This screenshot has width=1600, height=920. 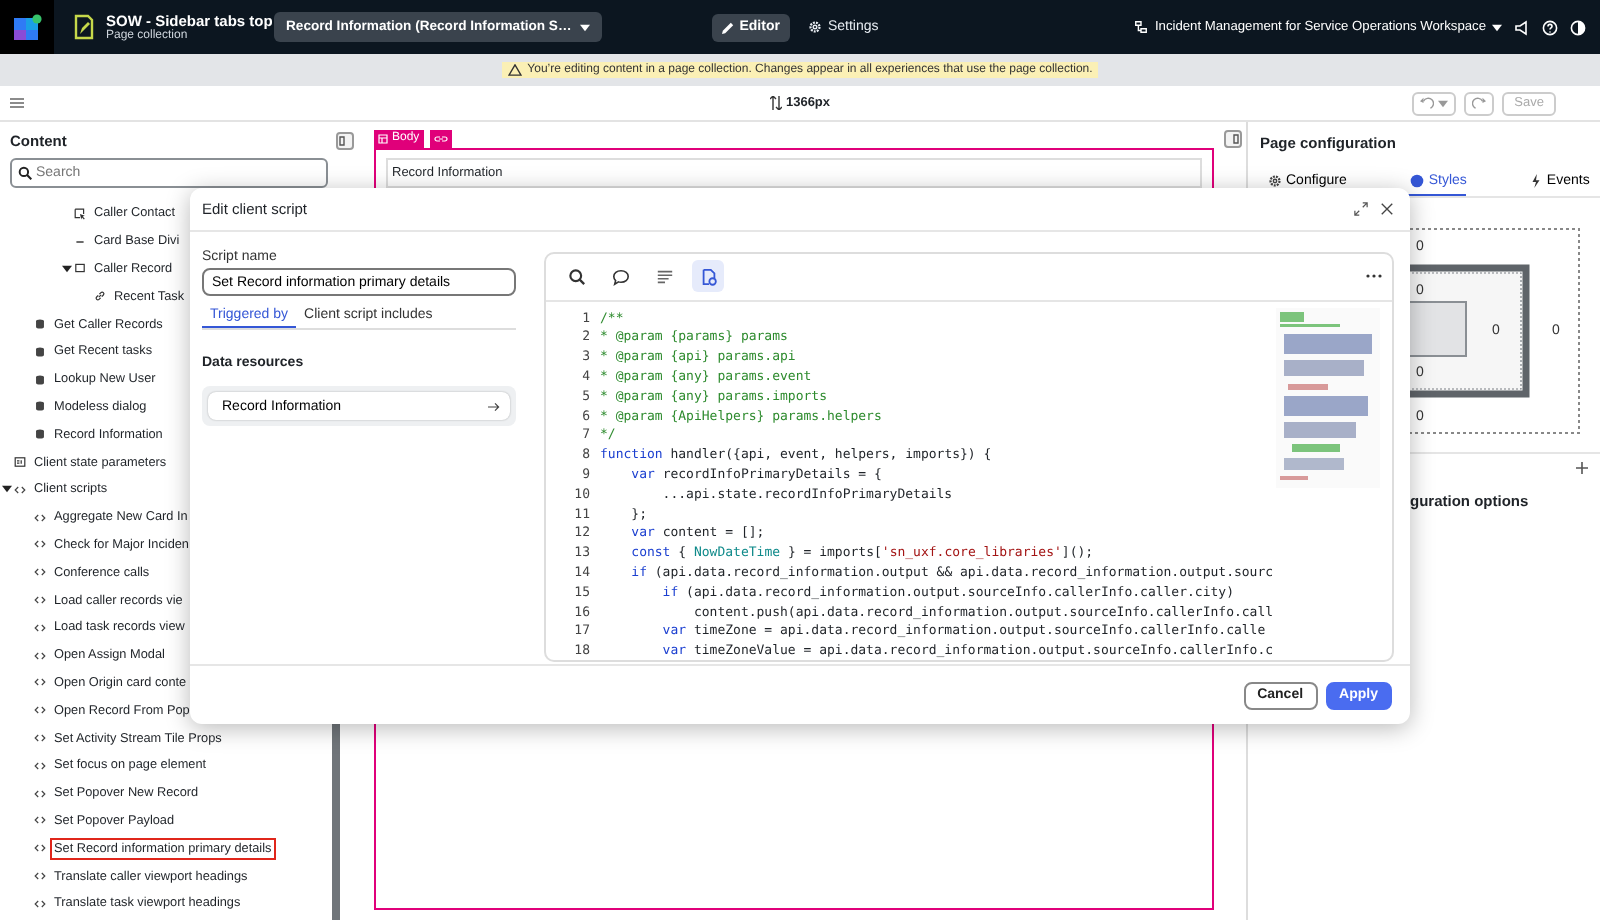 I want to click on redo-button, so click(x=1479, y=103).